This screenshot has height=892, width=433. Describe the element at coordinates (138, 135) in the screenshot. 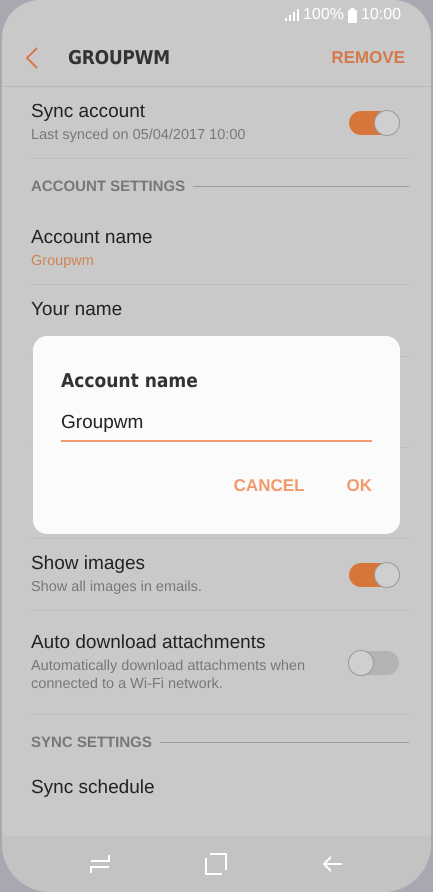

I see `setting-subtitle: Last synced on 05/04/2017 10:00` at that location.